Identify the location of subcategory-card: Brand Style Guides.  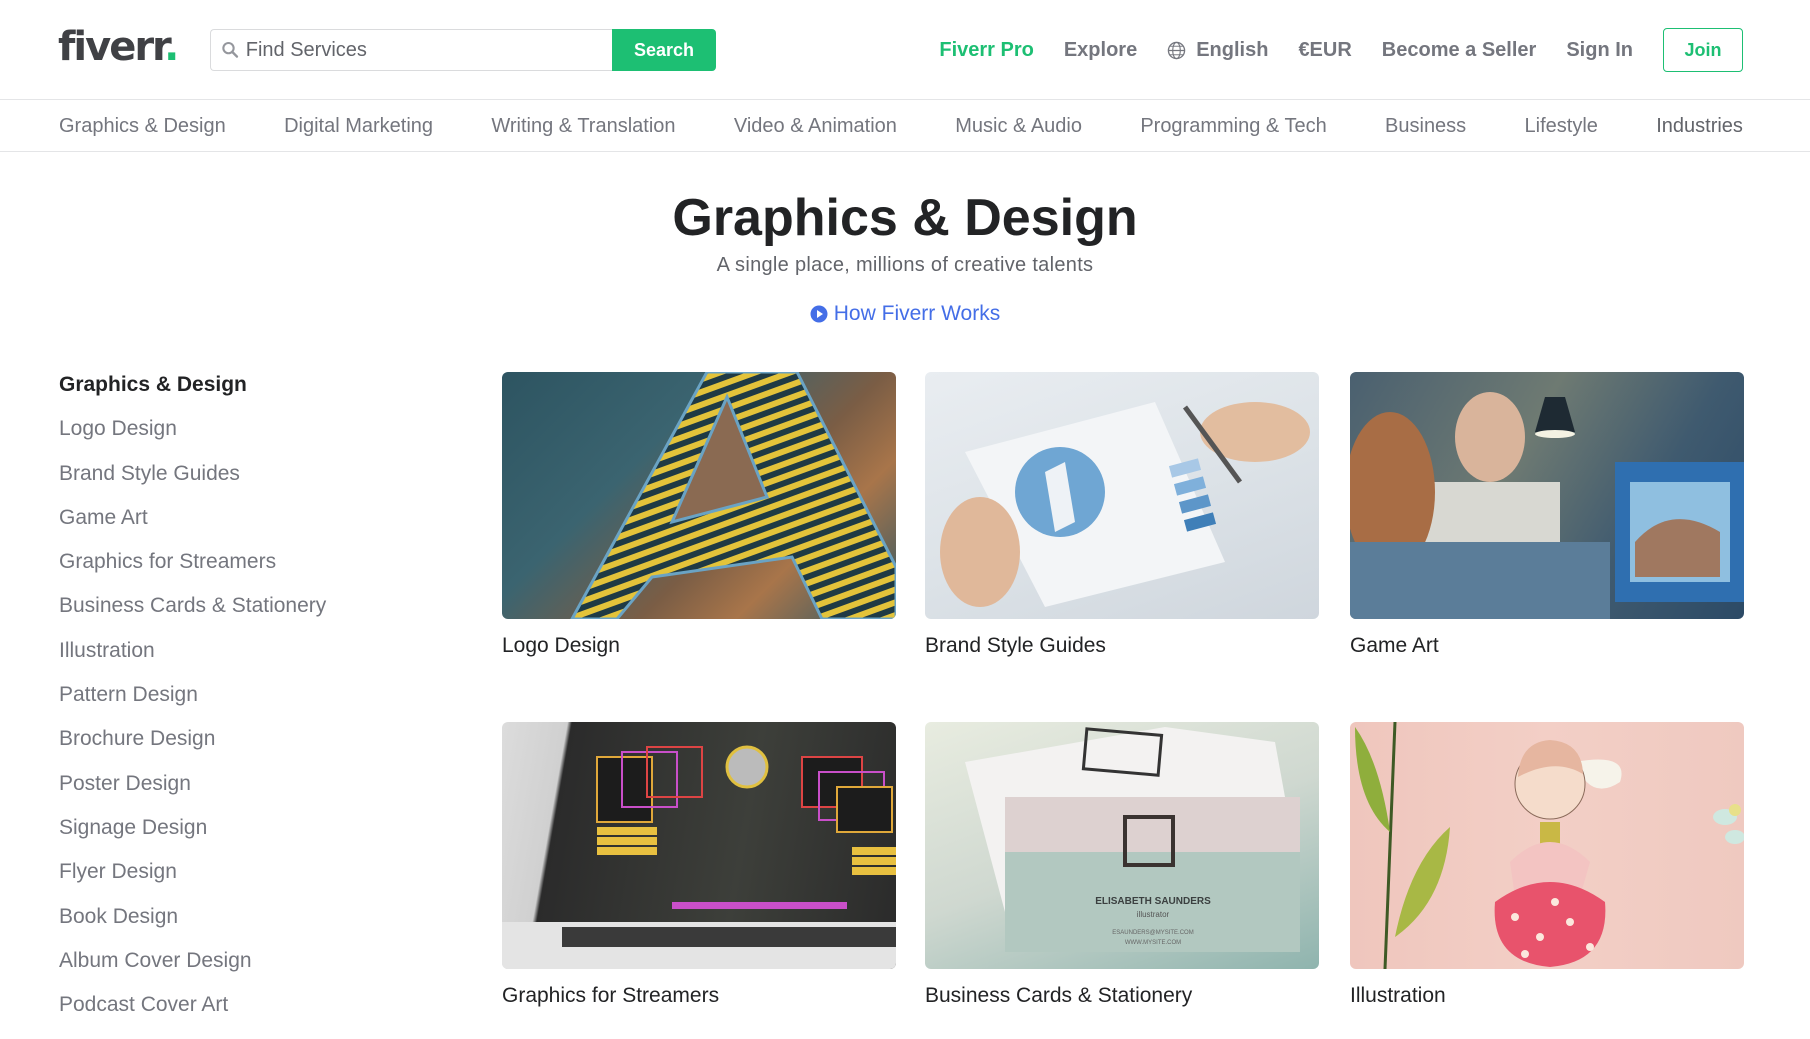
(1122, 515).